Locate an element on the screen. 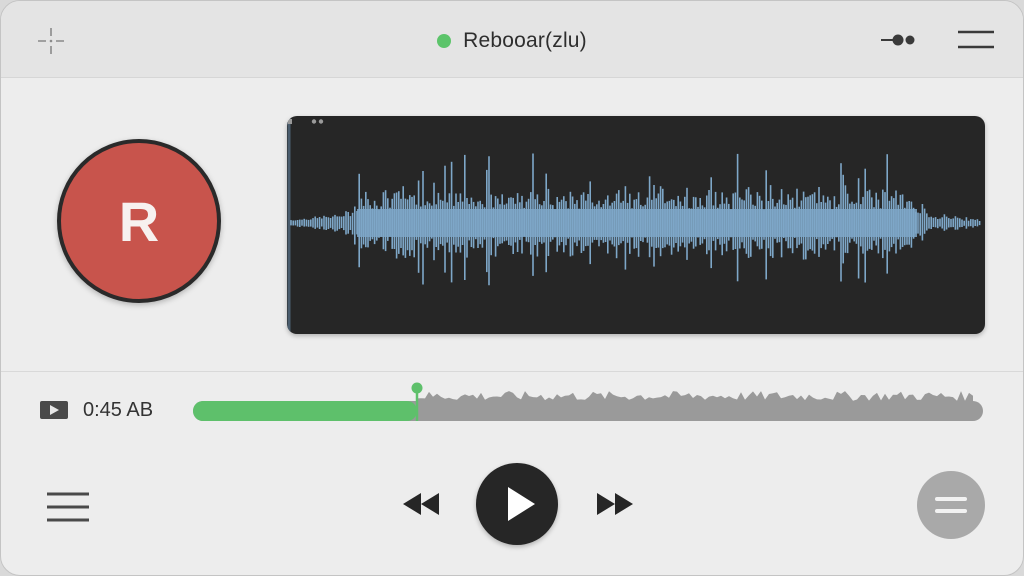 The width and height of the screenshot is (1024, 576). list-icon is located at coordinates (68, 507).